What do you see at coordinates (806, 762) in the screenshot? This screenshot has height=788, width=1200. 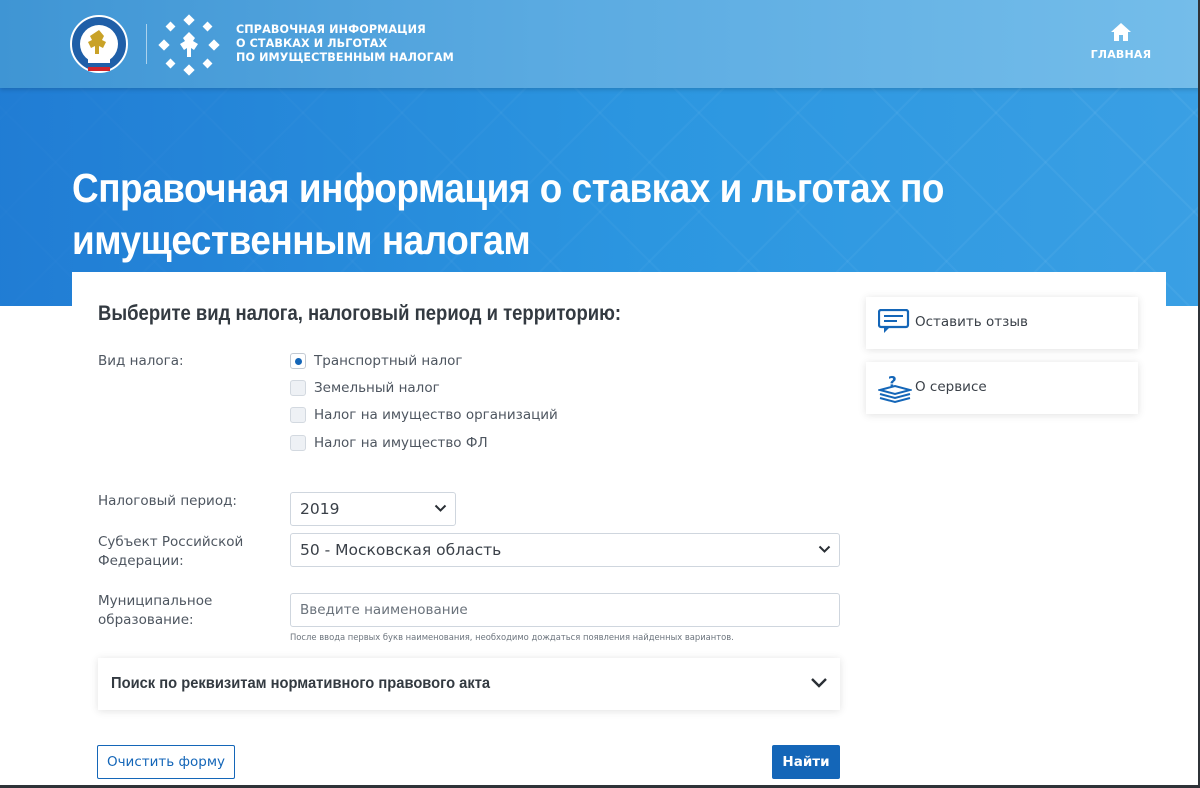 I see `find-button: Найти` at bounding box center [806, 762].